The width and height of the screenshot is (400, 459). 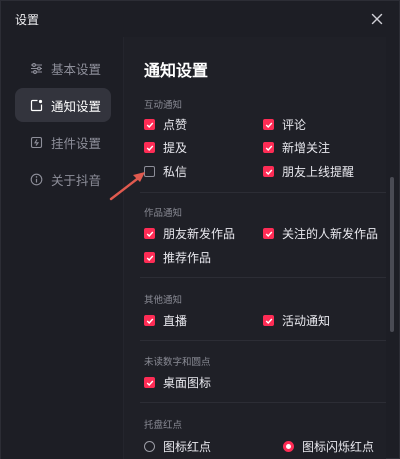 I want to click on sidebar-item-label: 基本设置, so click(x=76, y=69).